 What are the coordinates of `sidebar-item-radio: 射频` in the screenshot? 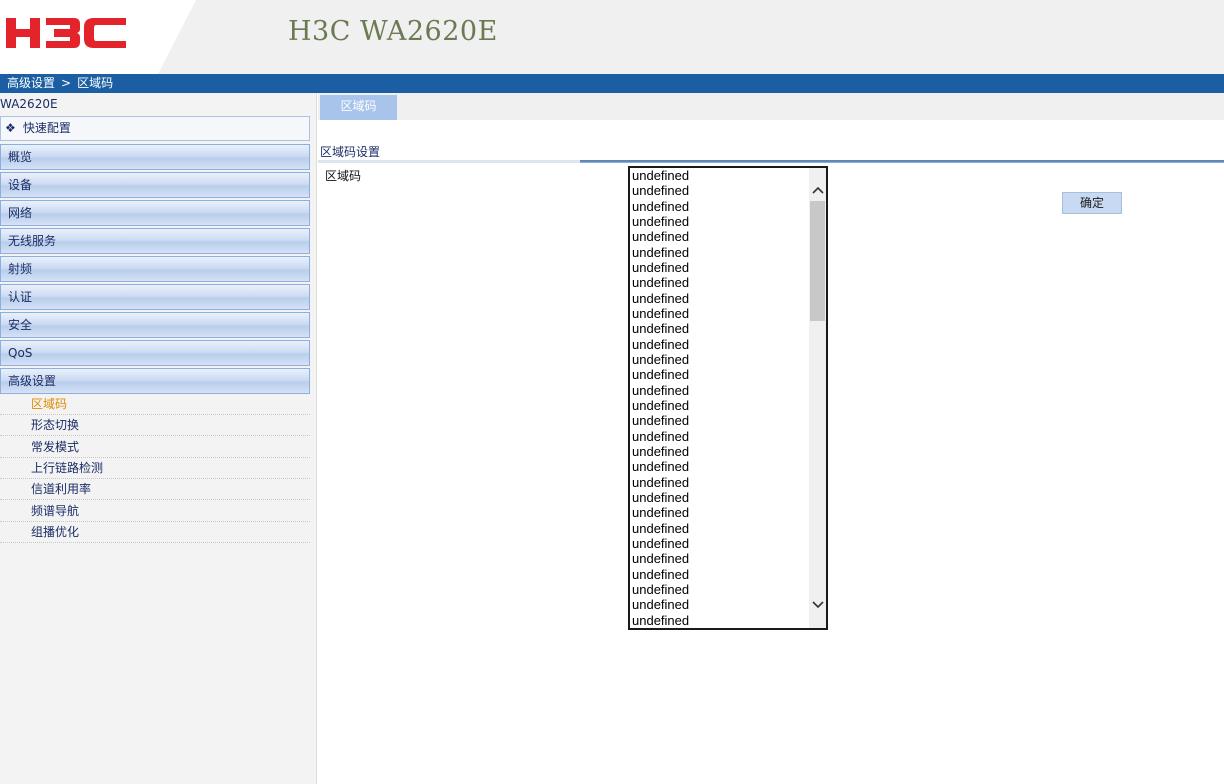 It's located at (155, 269).